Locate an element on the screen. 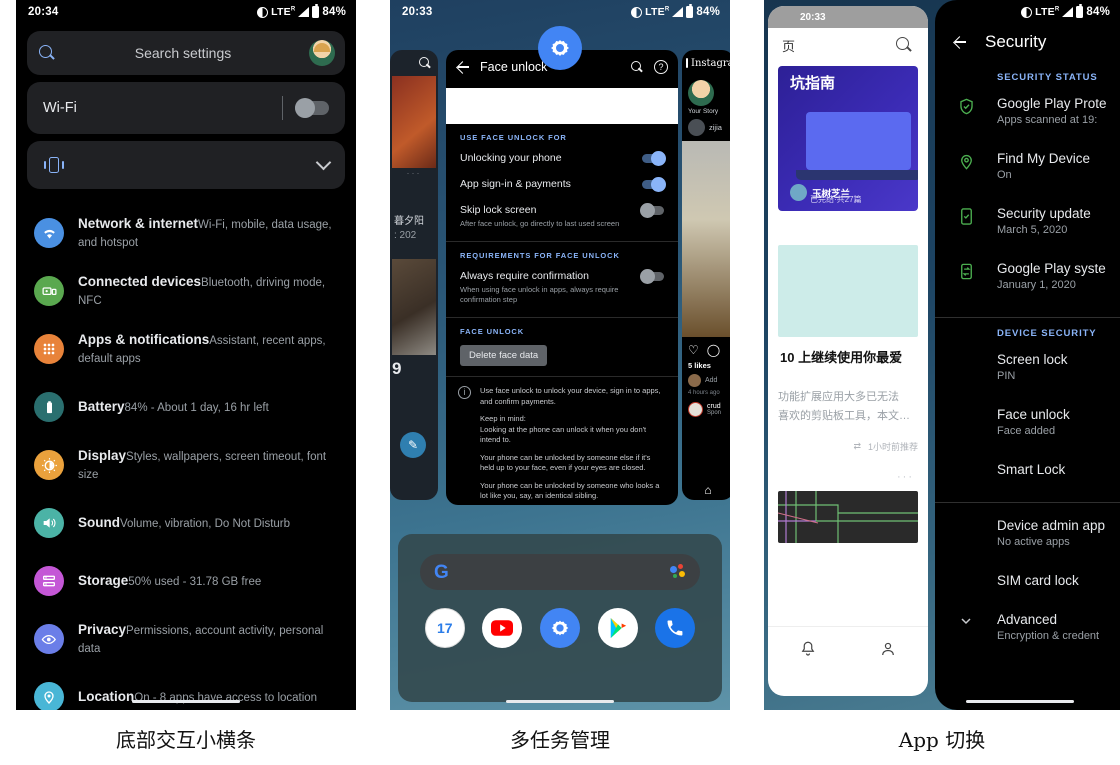 The height and width of the screenshot is (765, 1120). security-row-subtitle: Encryption & credent is located at coordinates (1048, 636).